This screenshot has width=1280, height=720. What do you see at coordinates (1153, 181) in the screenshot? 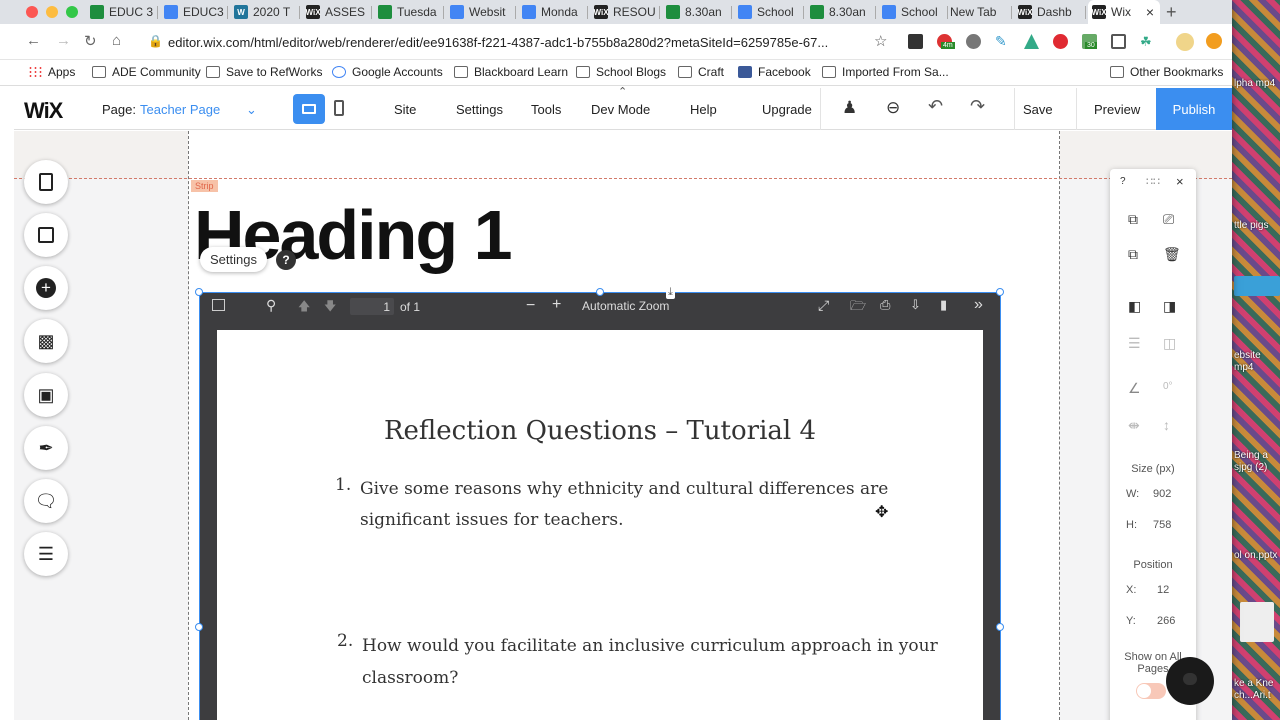
I see `drag-handle-icon: ∷∷` at bounding box center [1153, 181].